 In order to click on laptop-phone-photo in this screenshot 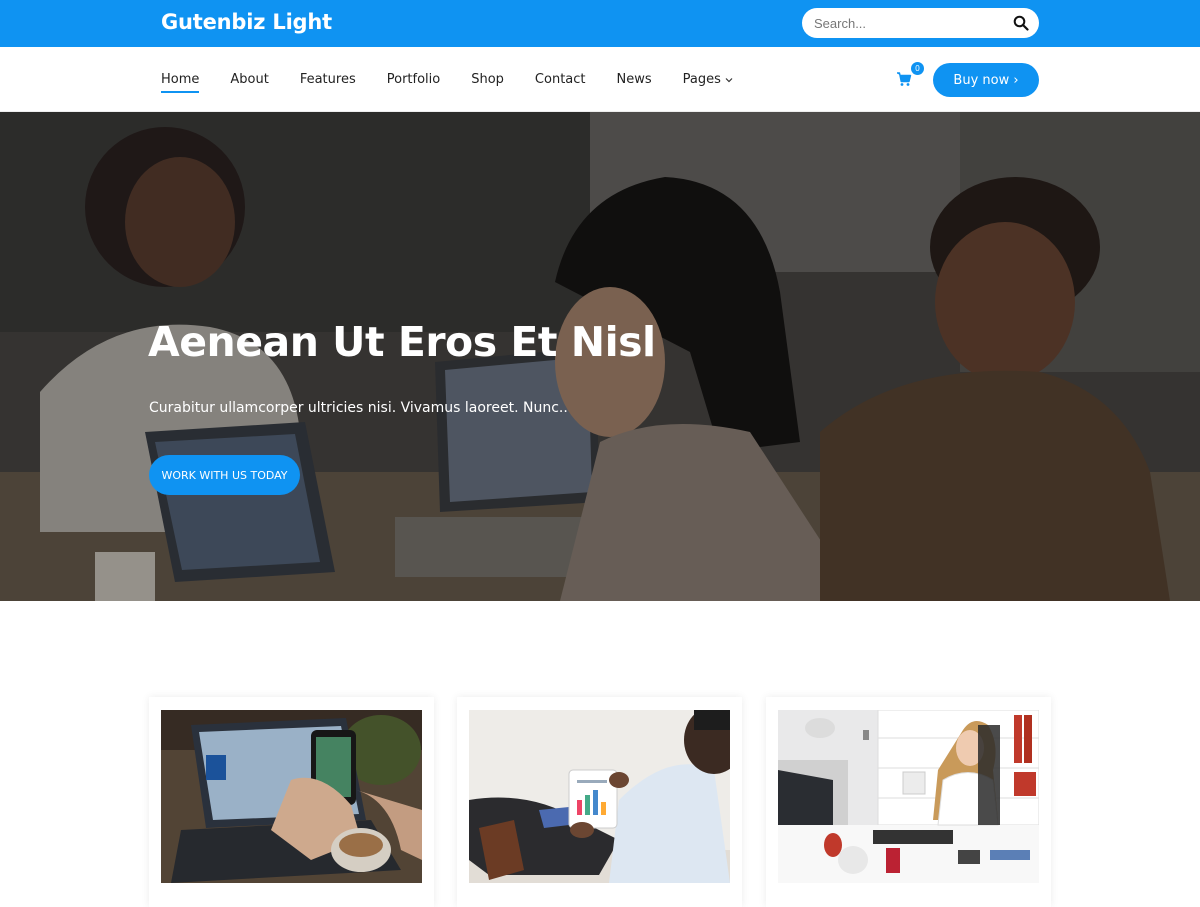, I will do `click(291, 796)`.